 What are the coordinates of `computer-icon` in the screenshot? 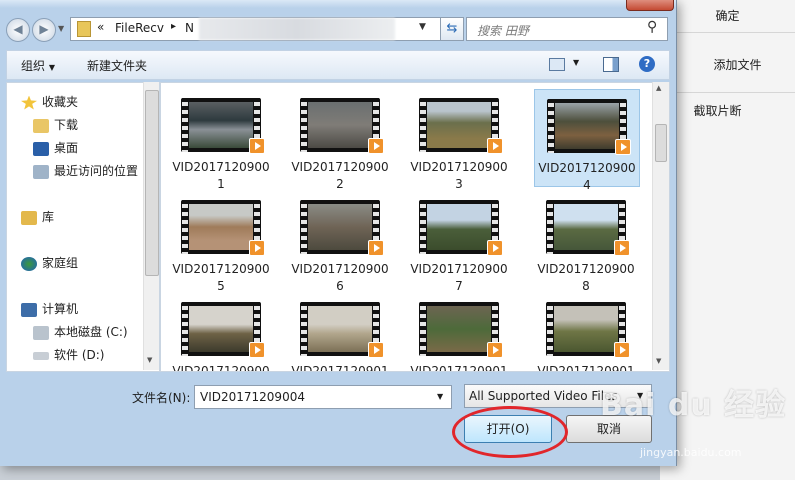 It's located at (29, 309).